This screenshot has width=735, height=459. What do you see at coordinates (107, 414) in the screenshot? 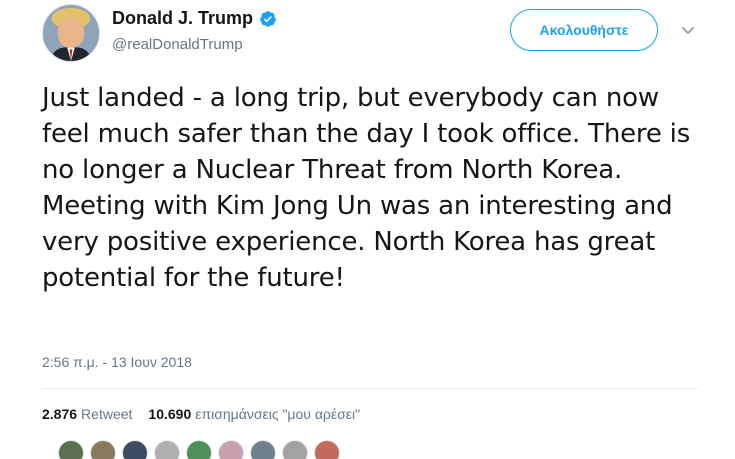
I see `retweet-label: Retweet` at bounding box center [107, 414].